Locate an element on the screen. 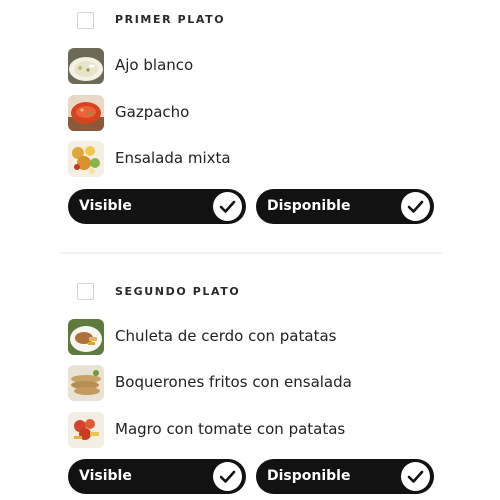  dish-name: Boquerones fritos con ensalada is located at coordinates (233, 382).